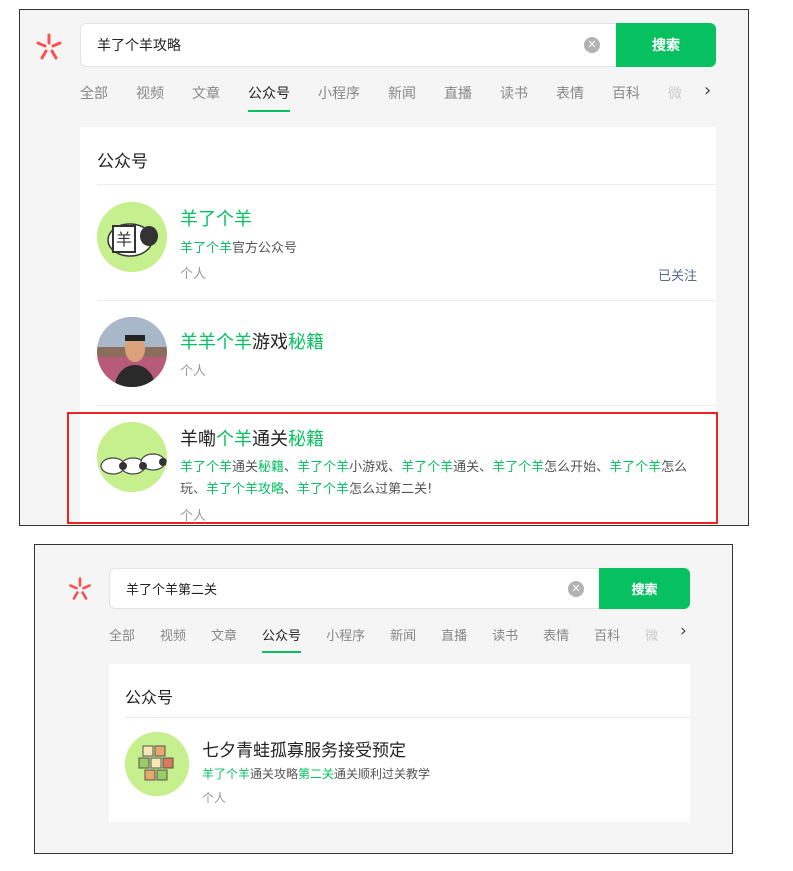 The height and width of the screenshot is (871, 793). What do you see at coordinates (124, 239) in the screenshot?
I see `svg-text: 羊` at bounding box center [124, 239].